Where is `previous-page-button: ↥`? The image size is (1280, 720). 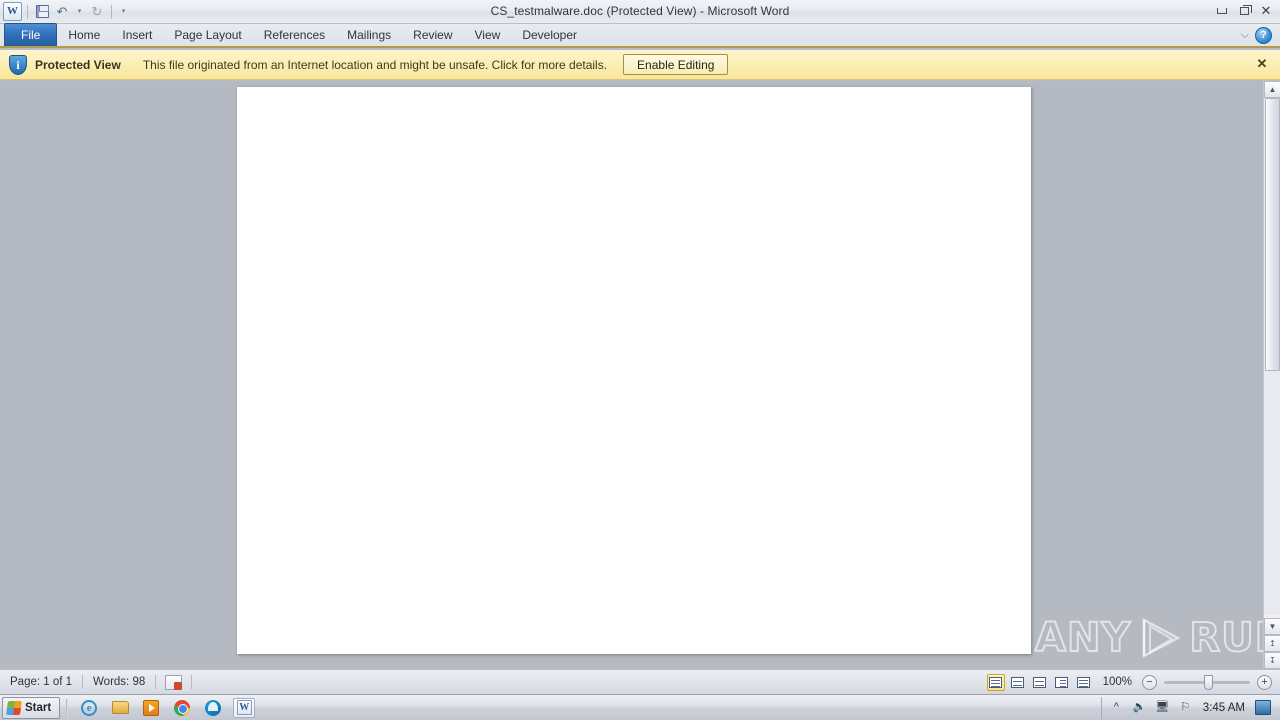 previous-page-button: ↥ is located at coordinates (1272, 643).